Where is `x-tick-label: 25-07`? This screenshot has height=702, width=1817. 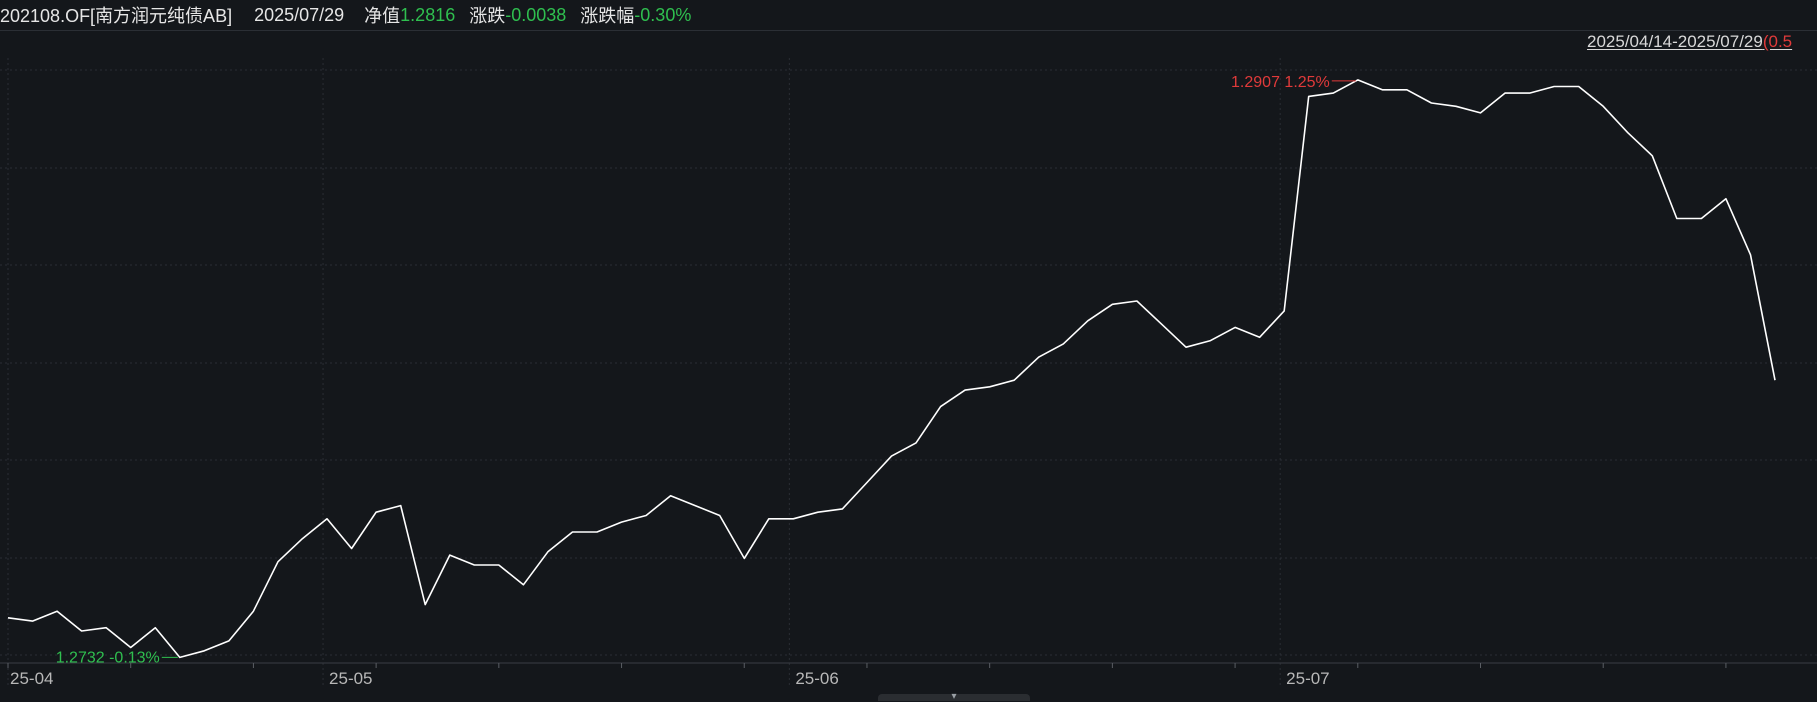
x-tick-label: 25-07 is located at coordinates (1307, 678).